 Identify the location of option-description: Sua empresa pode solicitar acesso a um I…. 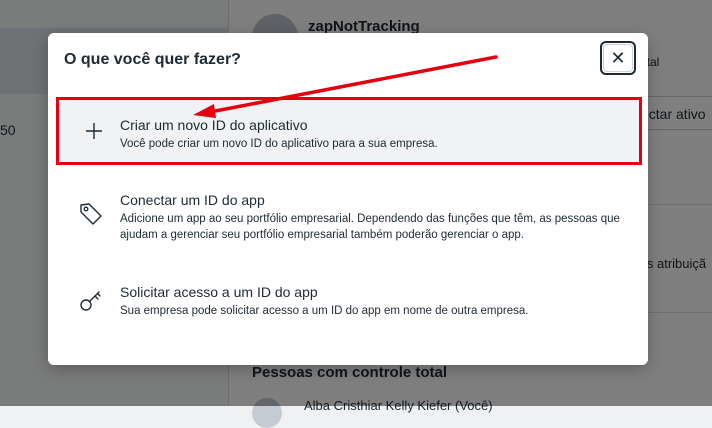
(324, 311).